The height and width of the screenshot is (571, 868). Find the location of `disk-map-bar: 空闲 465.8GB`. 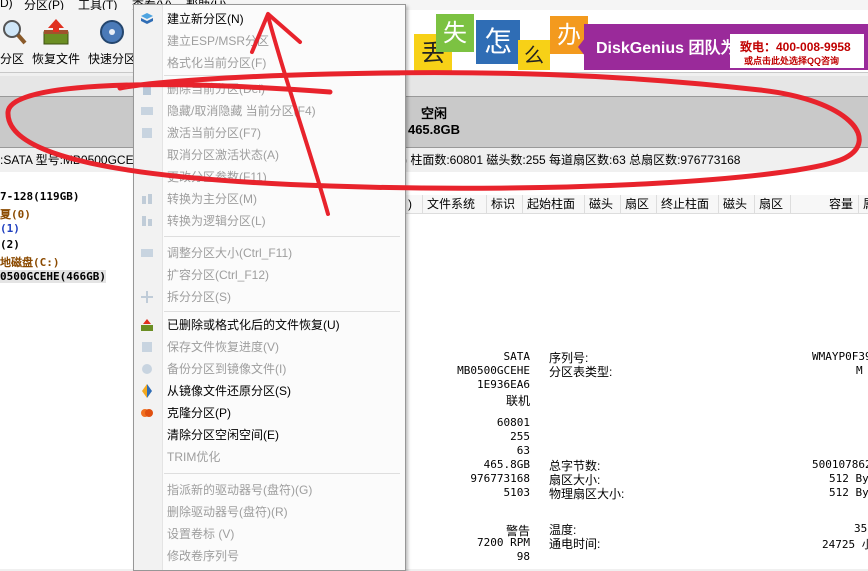

disk-map-bar: 空闲 465.8GB is located at coordinates (434, 122).